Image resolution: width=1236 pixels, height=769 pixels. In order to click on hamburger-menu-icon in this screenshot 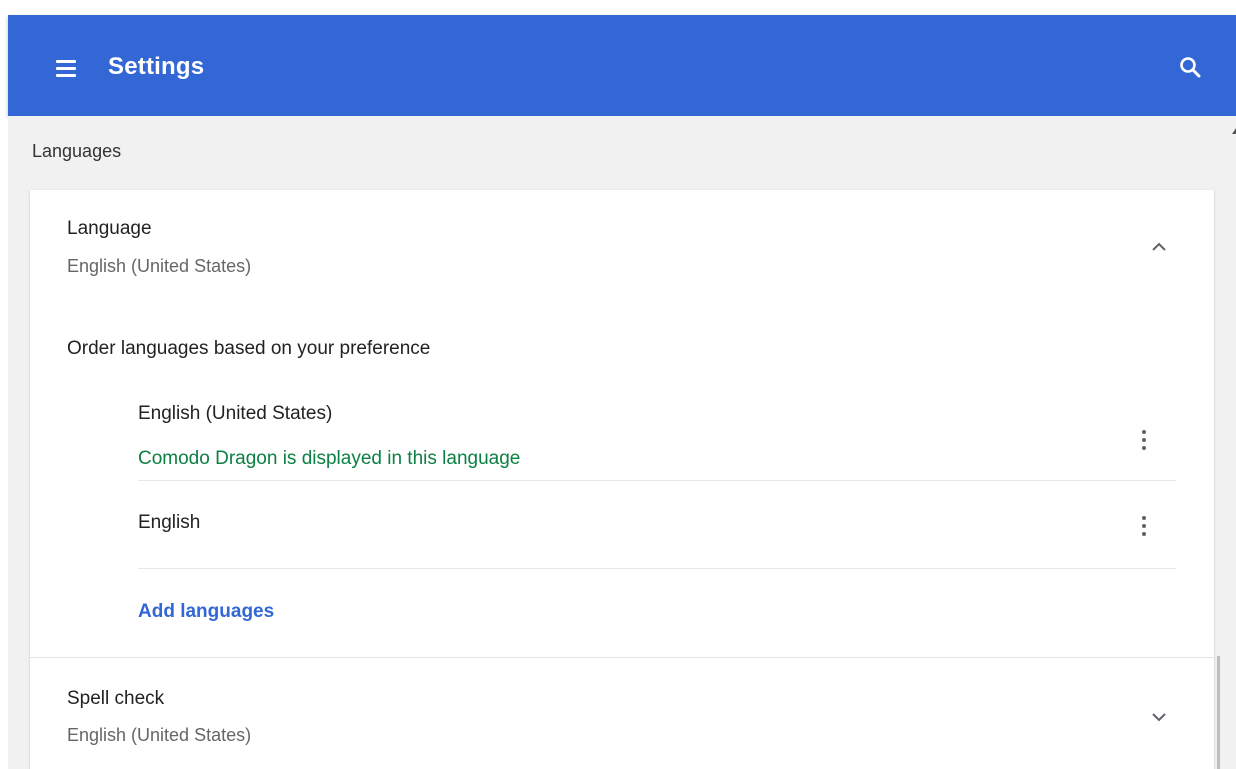, I will do `click(69, 68)`.